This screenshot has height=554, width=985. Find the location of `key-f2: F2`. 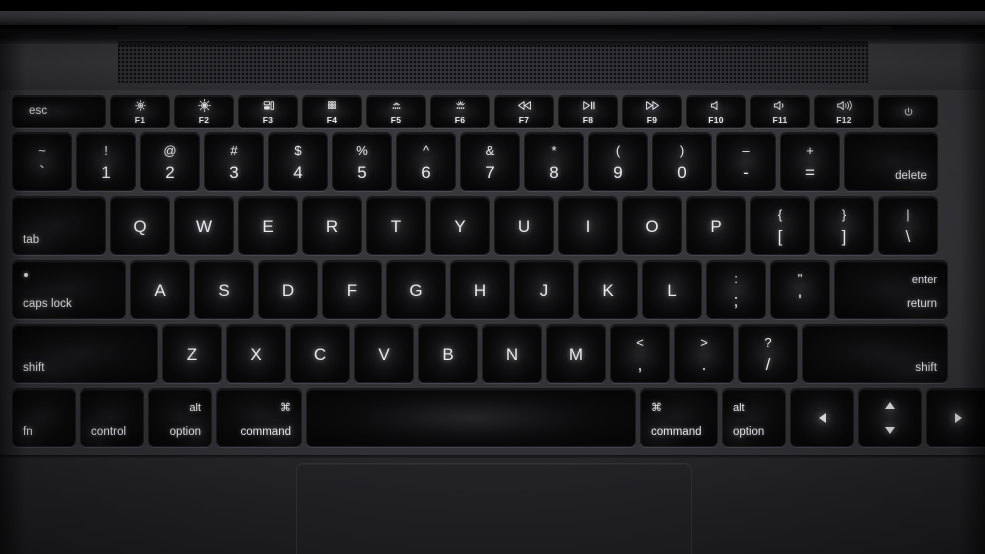

key-f2: F2 is located at coordinates (204, 112).